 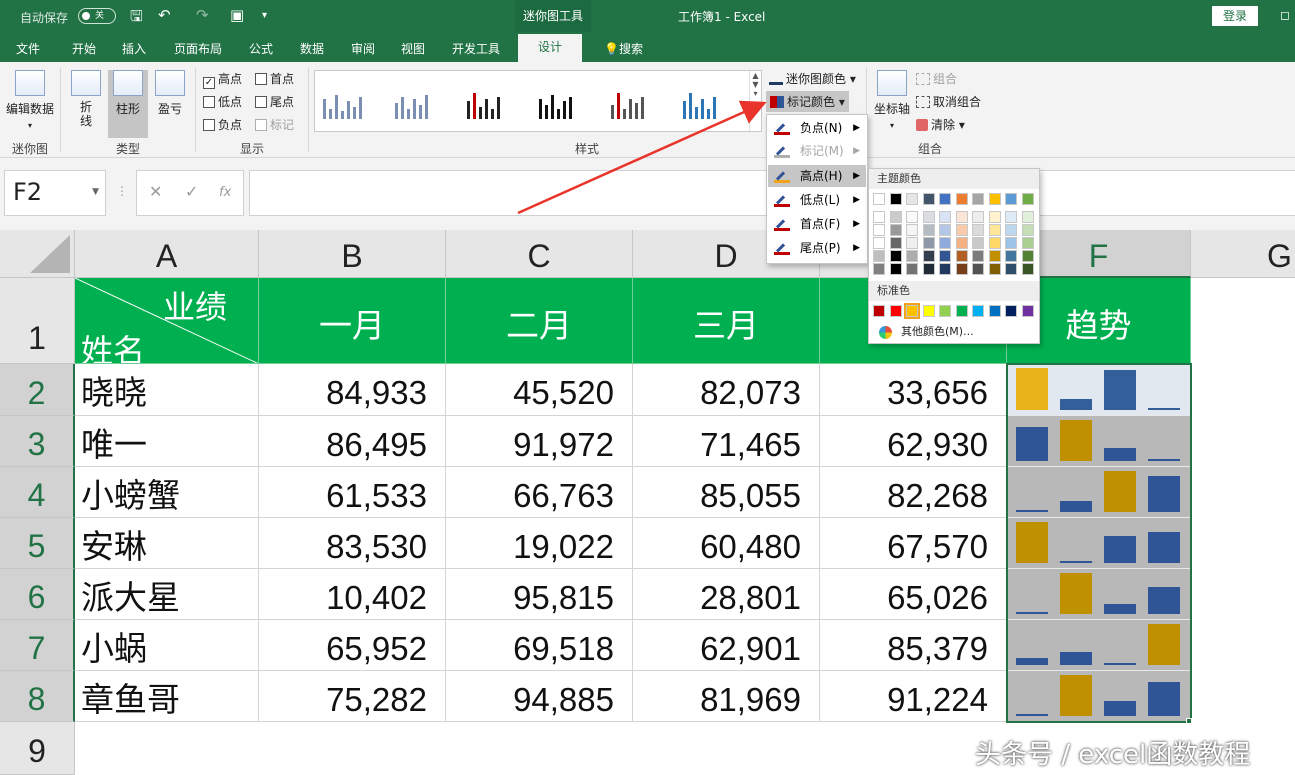 What do you see at coordinates (913, 543) in the screenshot?
I see `value-cell: 67,570` at bounding box center [913, 543].